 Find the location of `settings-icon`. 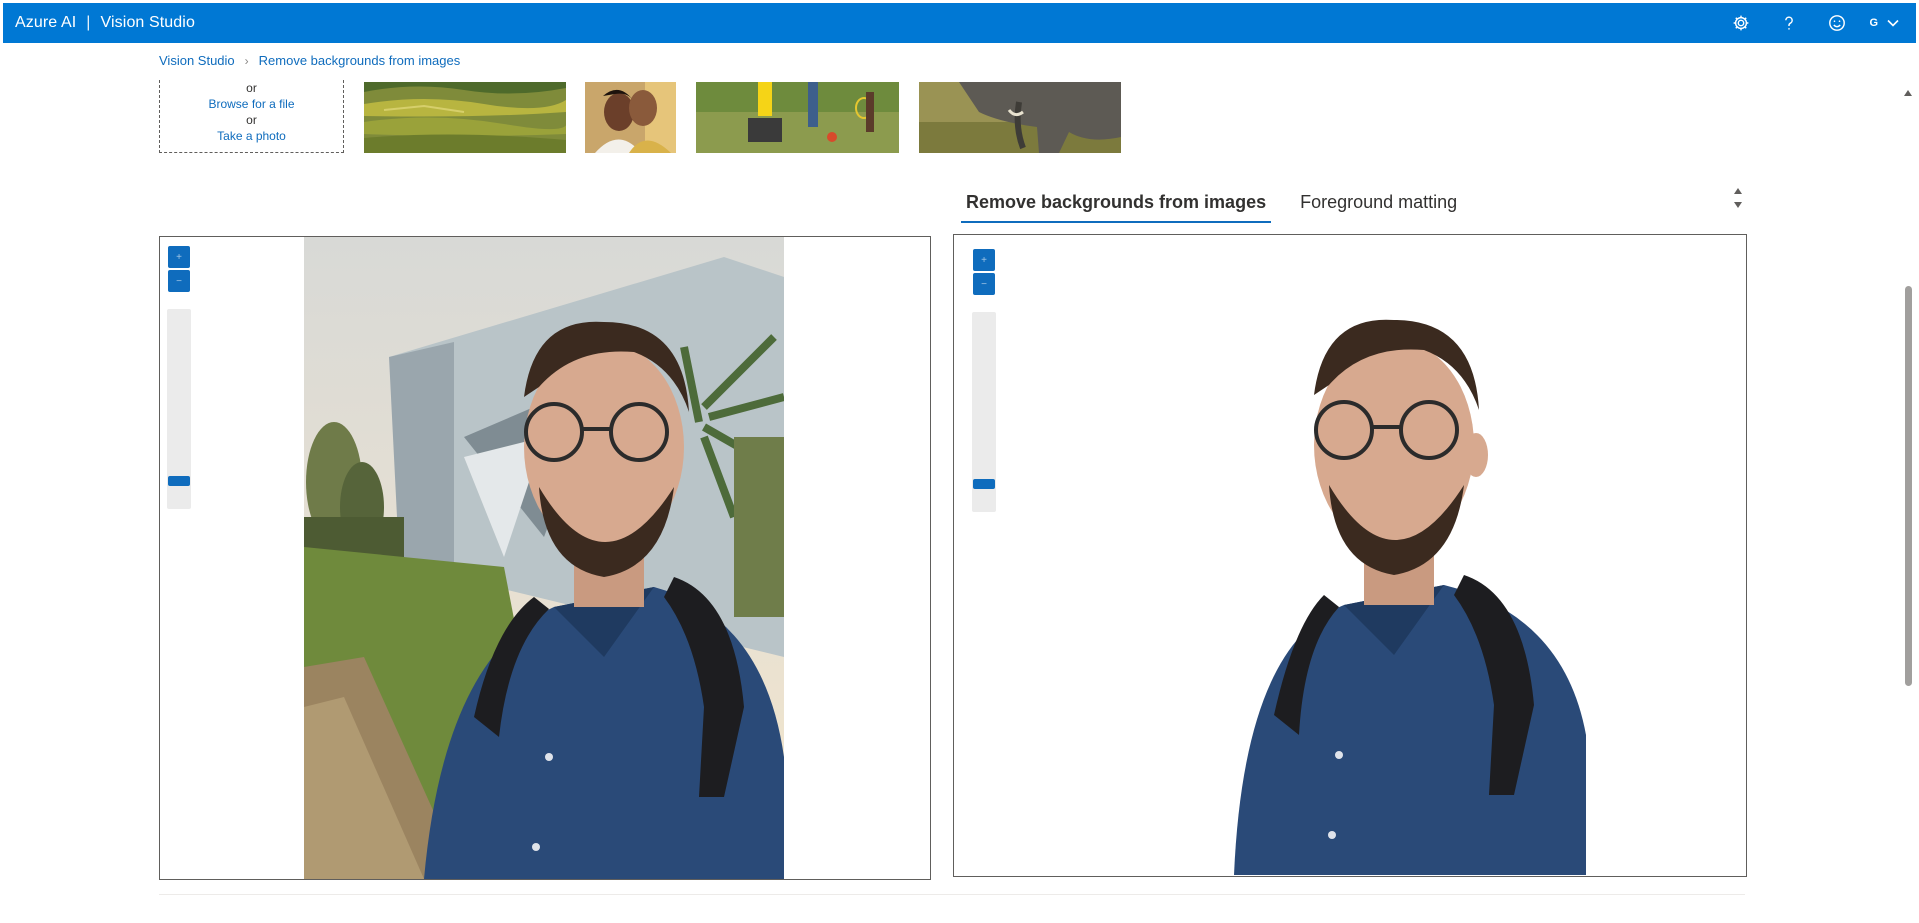

settings-icon is located at coordinates (1741, 23).